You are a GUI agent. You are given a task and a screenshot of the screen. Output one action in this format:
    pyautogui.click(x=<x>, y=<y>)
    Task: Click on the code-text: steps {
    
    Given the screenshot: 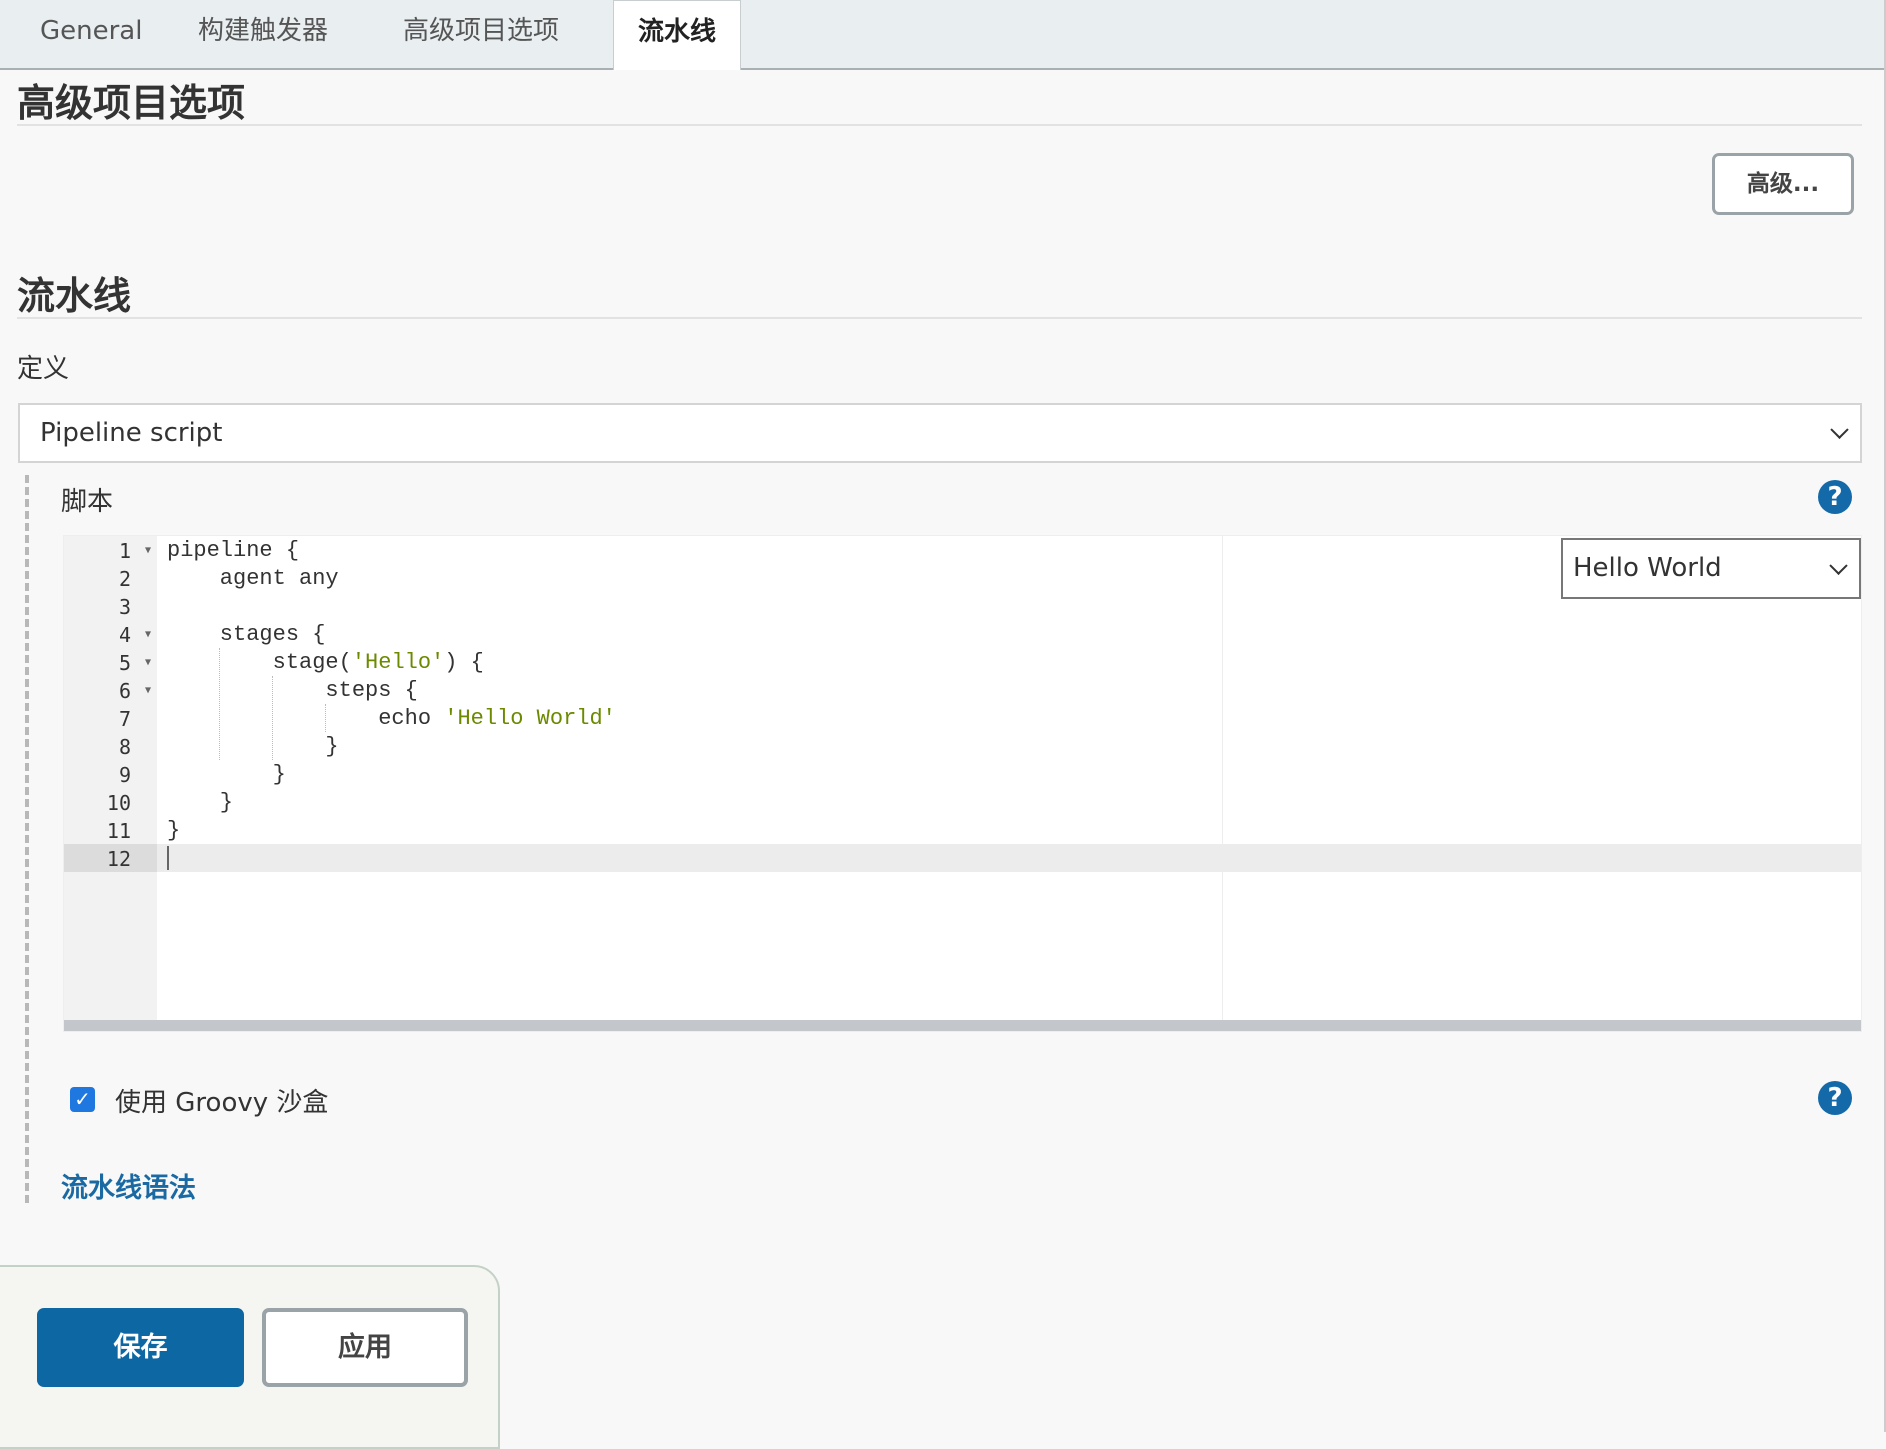 What is the action you would take?
    pyautogui.click(x=292, y=690)
    